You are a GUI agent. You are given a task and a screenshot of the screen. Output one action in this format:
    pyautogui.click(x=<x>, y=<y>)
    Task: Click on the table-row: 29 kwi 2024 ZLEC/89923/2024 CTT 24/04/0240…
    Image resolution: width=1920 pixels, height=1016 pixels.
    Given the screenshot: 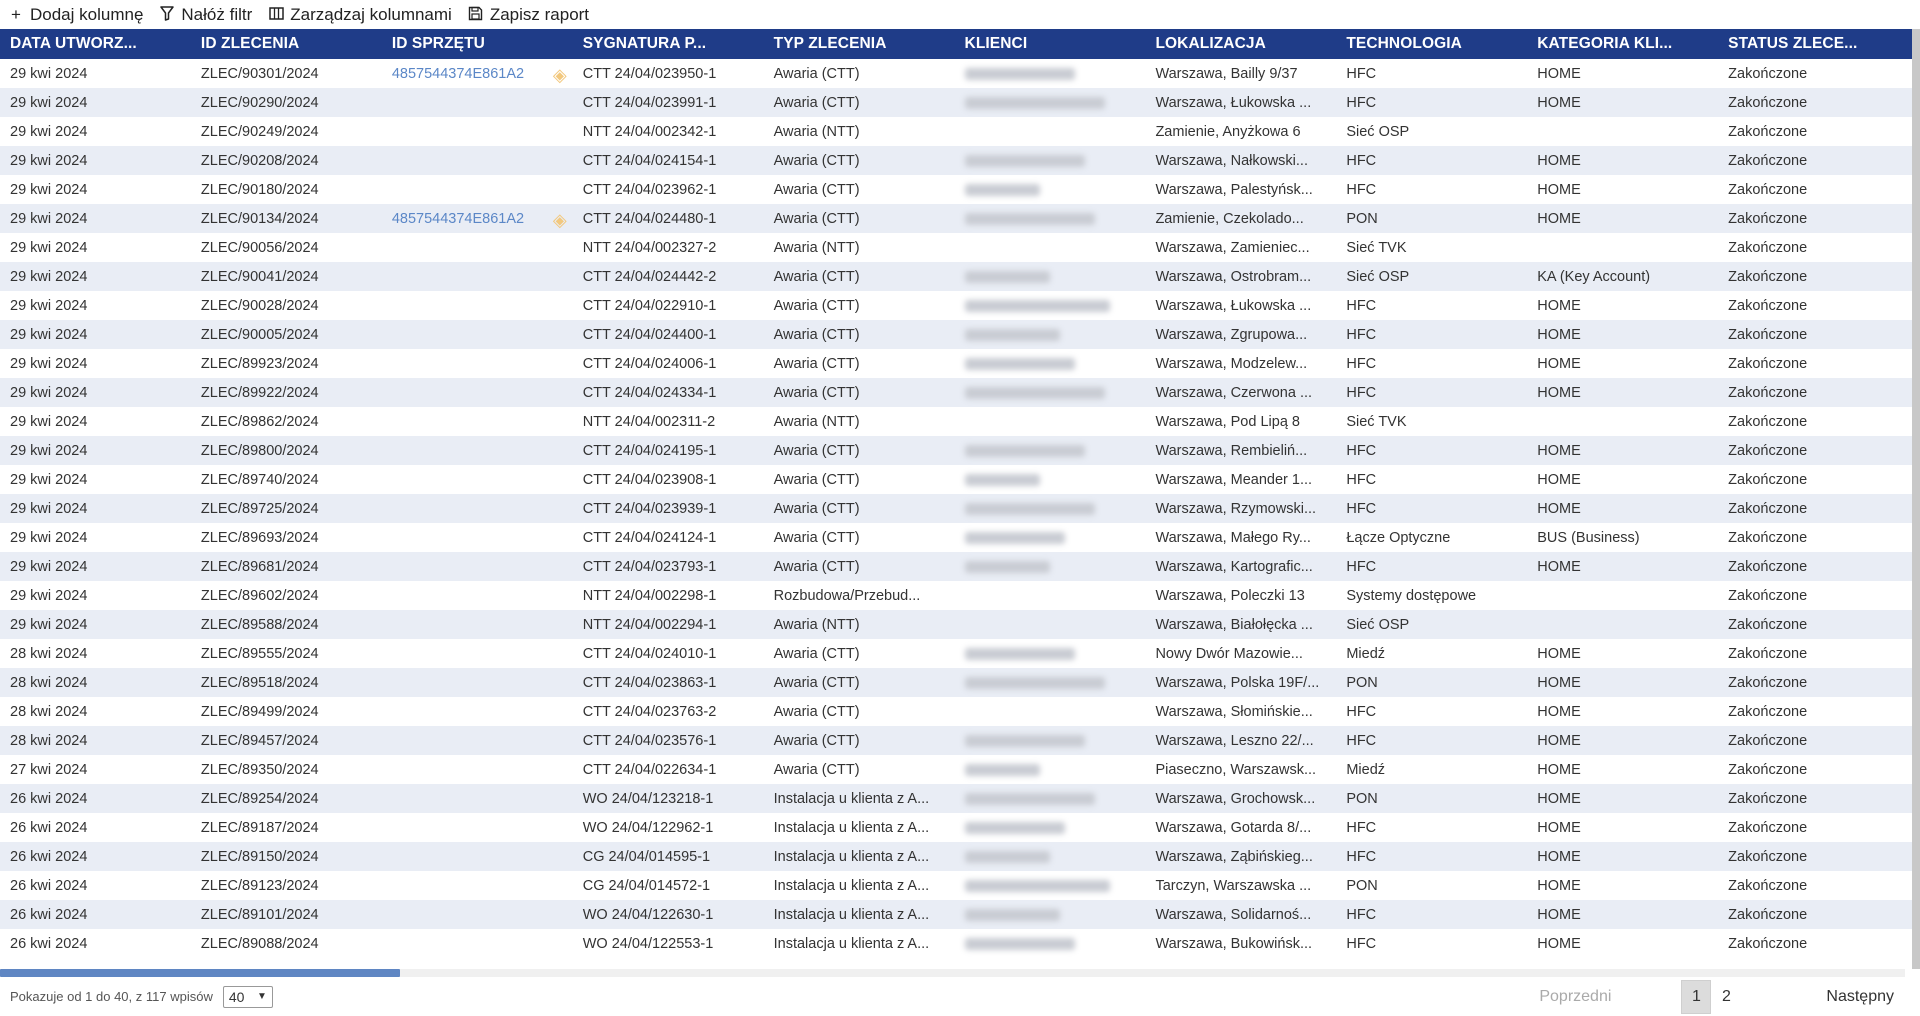 What is the action you would take?
    pyautogui.click(x=956, y=363)
    